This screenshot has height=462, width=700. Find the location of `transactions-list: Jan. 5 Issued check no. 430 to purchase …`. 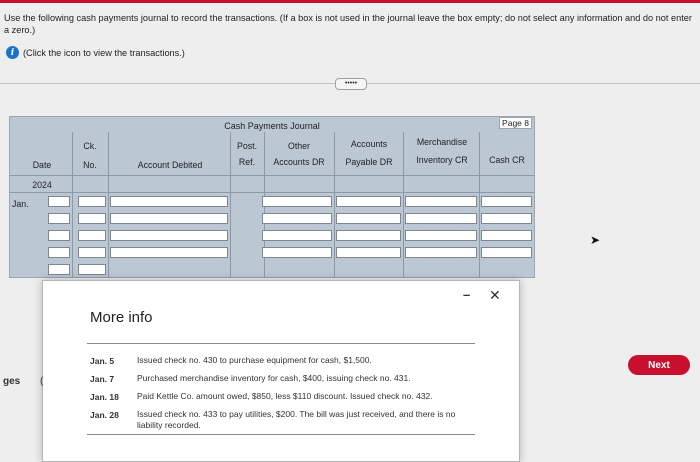

transactions-list: Jan. 5 Issued check no. 430 to purchase … is located at coordinates (281, 389).